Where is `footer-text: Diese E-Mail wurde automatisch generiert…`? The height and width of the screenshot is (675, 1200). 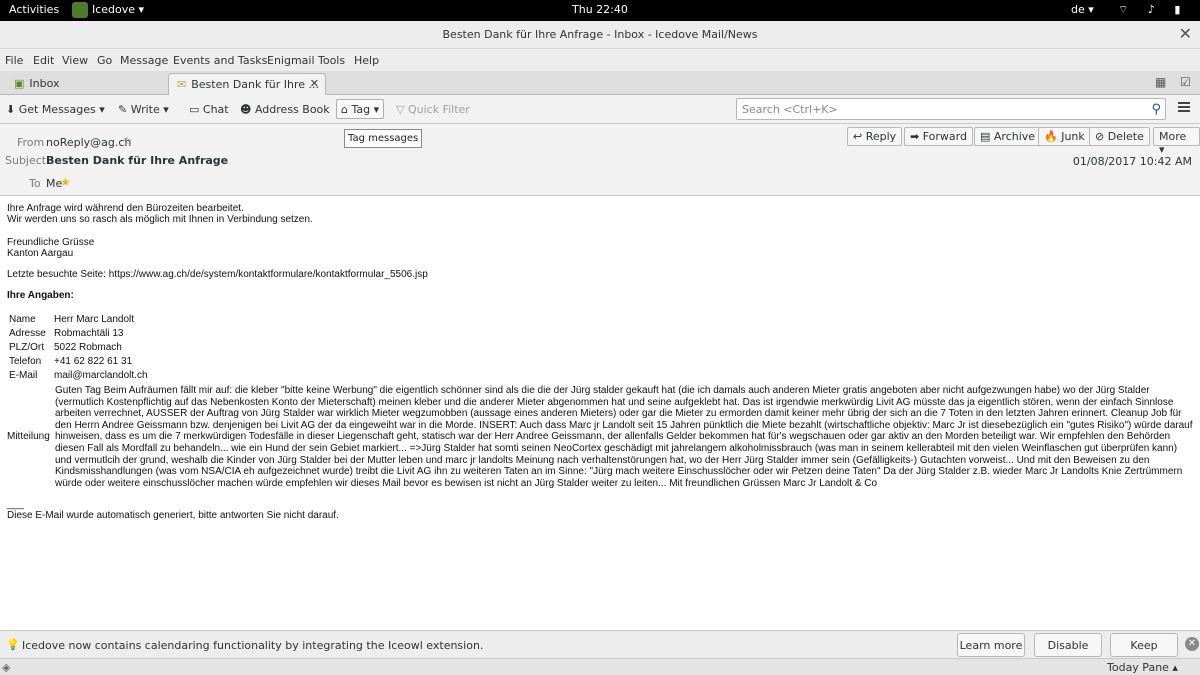
footer-text: Diese E-Mail wurde automatisch generiert… is located at coordinates (173, 515).